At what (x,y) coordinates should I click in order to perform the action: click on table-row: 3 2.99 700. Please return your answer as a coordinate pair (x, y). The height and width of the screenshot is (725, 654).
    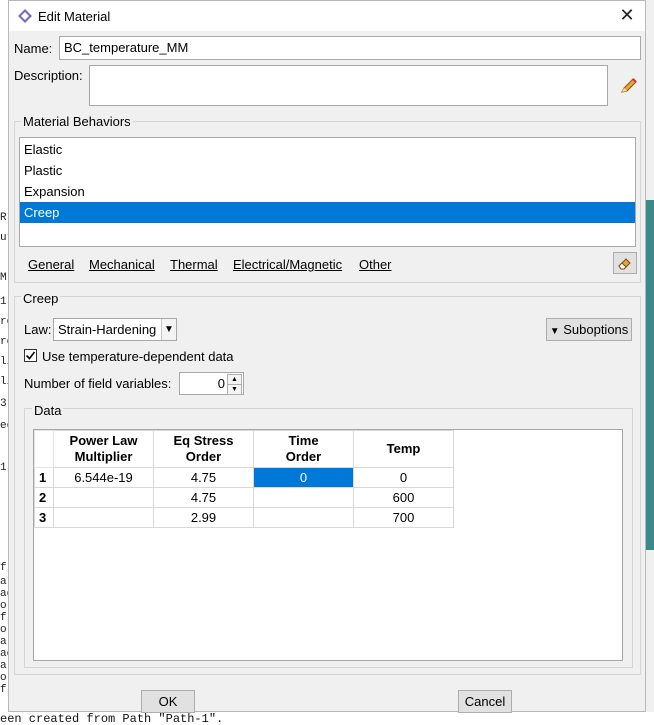
    Looking at the image, I should click on (244, 517).